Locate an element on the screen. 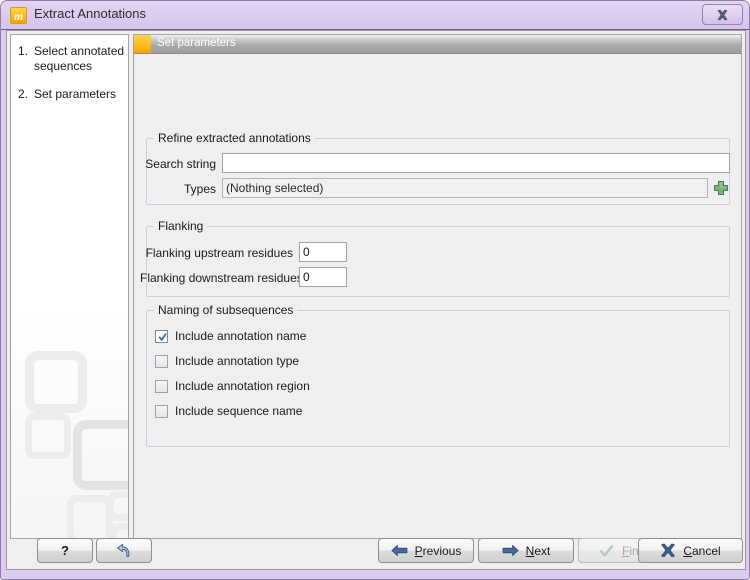 The height and width of the screenshot is (580, 750). close-button is located at coordinates (722, 14).